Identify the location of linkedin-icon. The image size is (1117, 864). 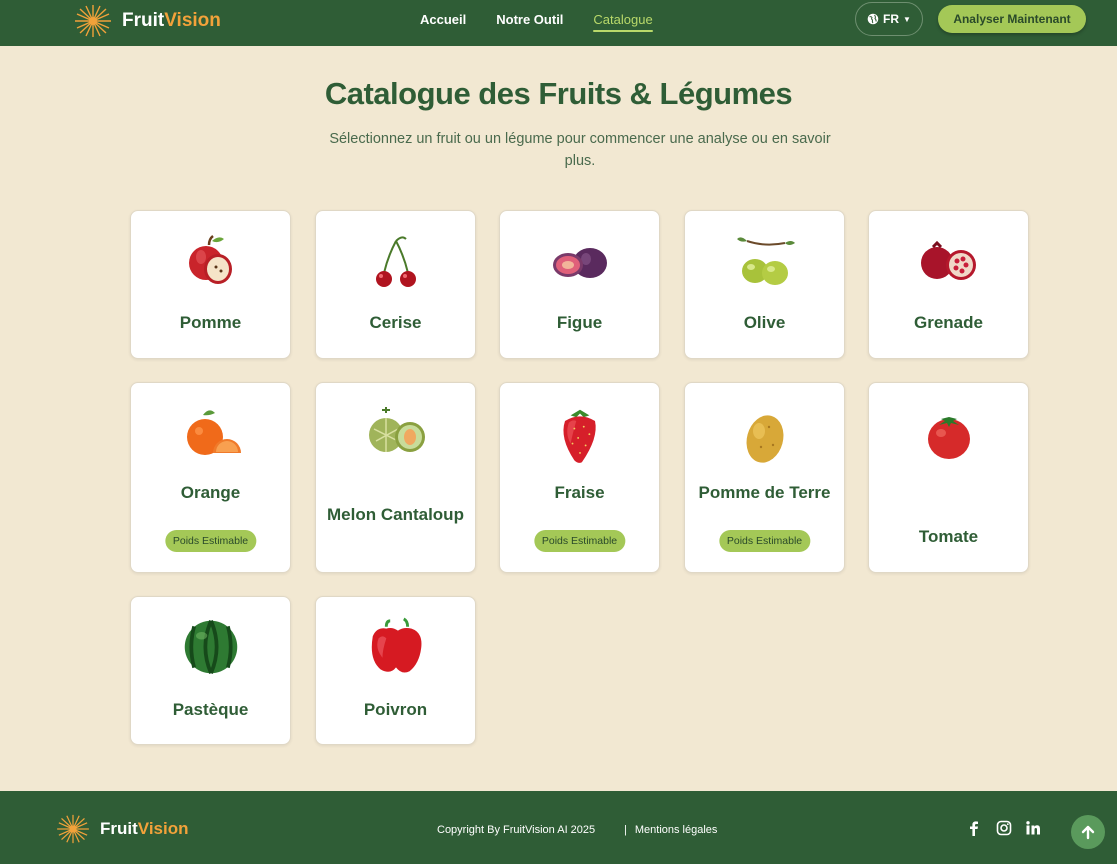
(1033, 828).